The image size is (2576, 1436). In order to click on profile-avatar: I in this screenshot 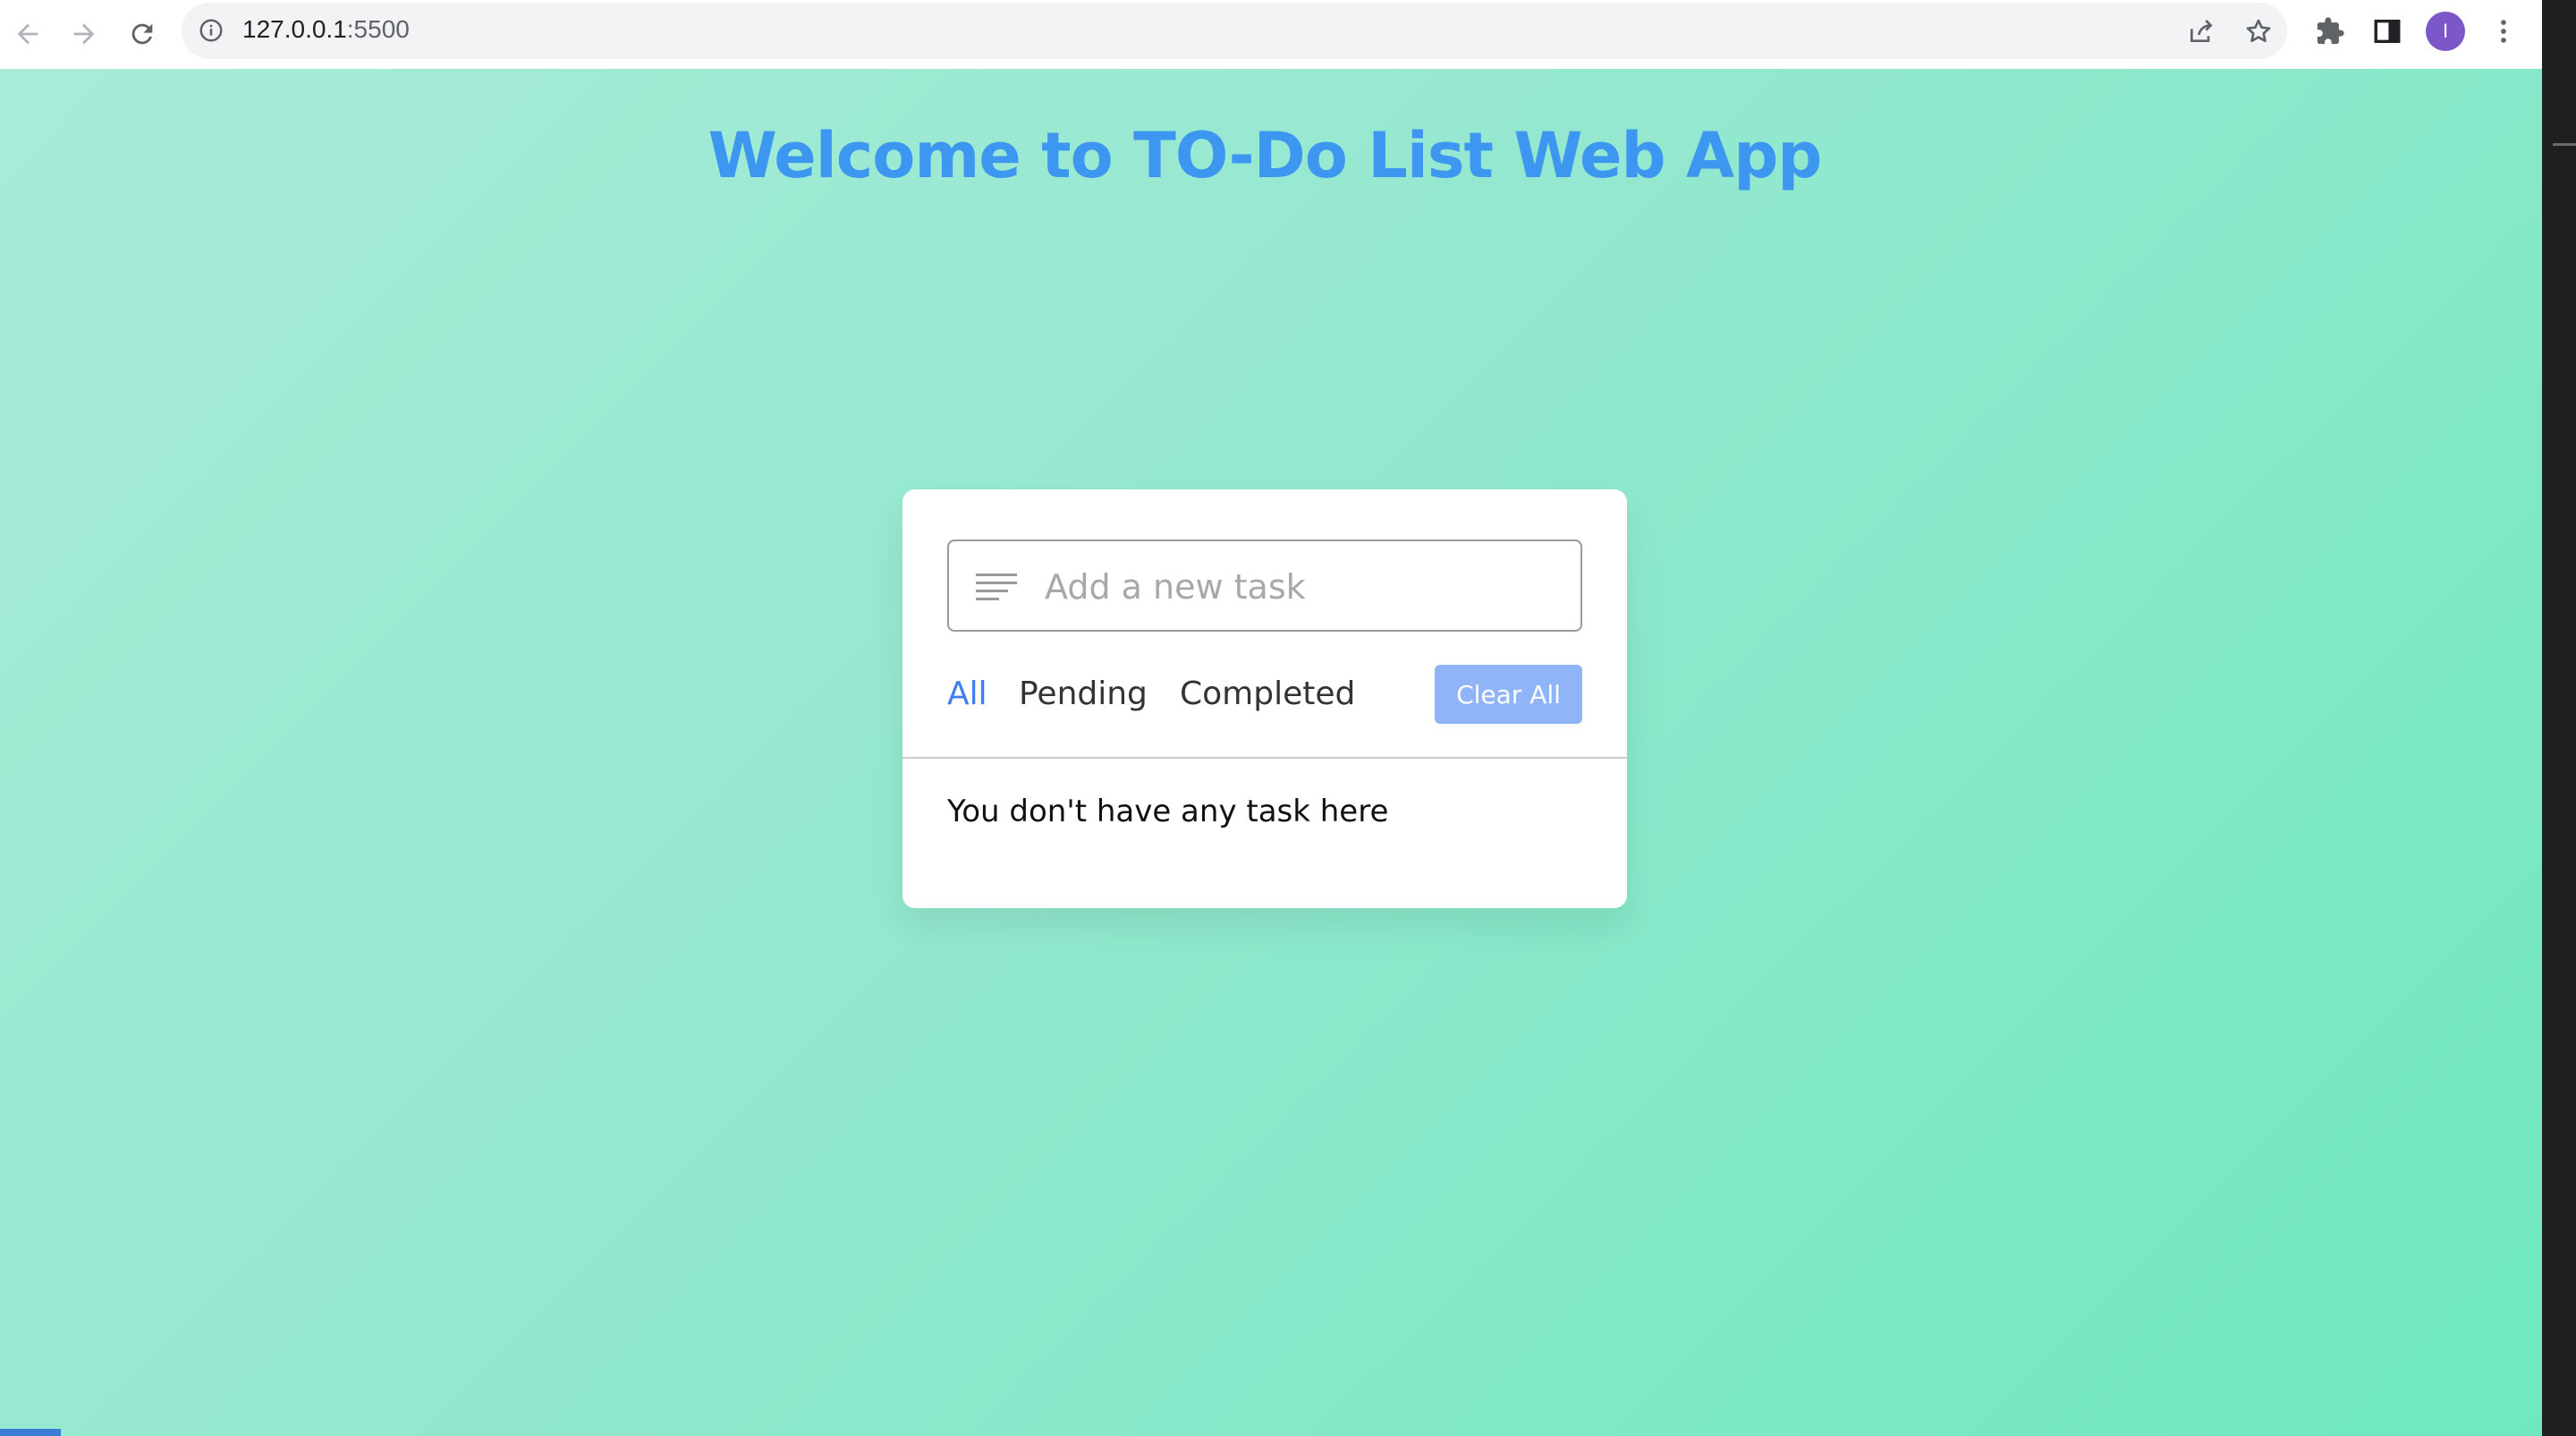, I will do `click(2445, 31)`.